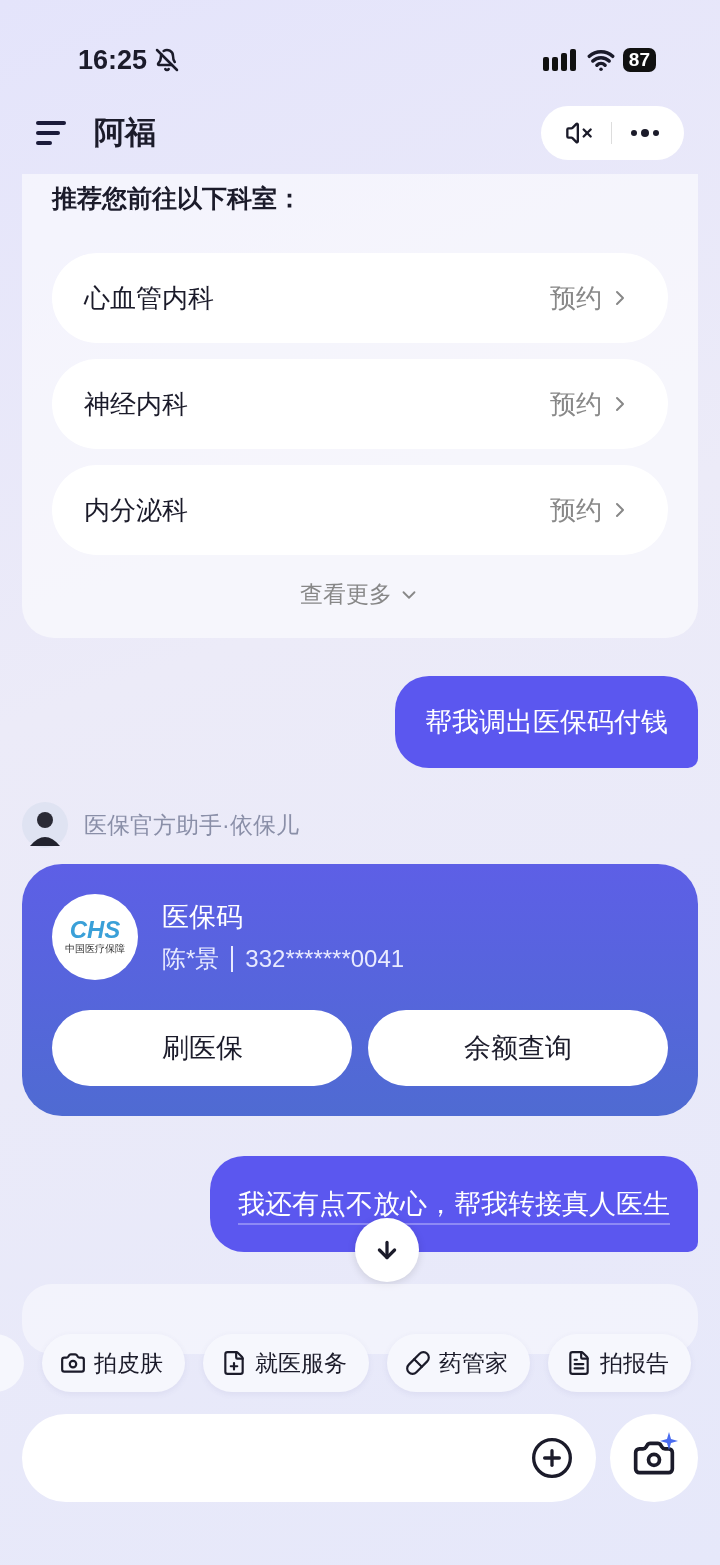 This screenshot has height=1565, width=720. I want to click on status-time: 16:25, so click(113, 60).